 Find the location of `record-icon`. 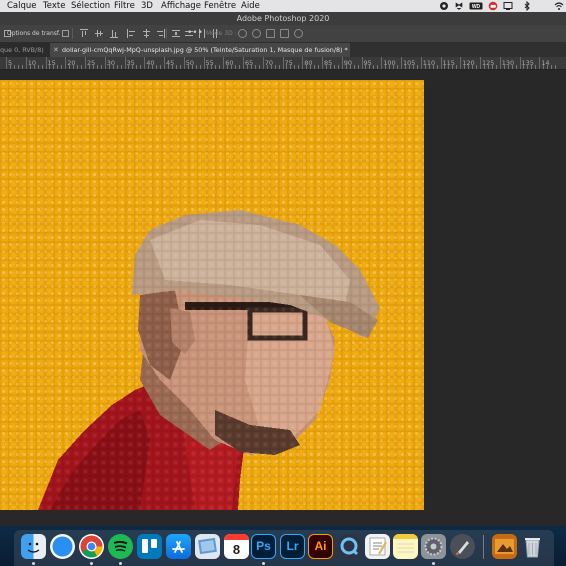

record-icon is located at coordinates (444, 6).